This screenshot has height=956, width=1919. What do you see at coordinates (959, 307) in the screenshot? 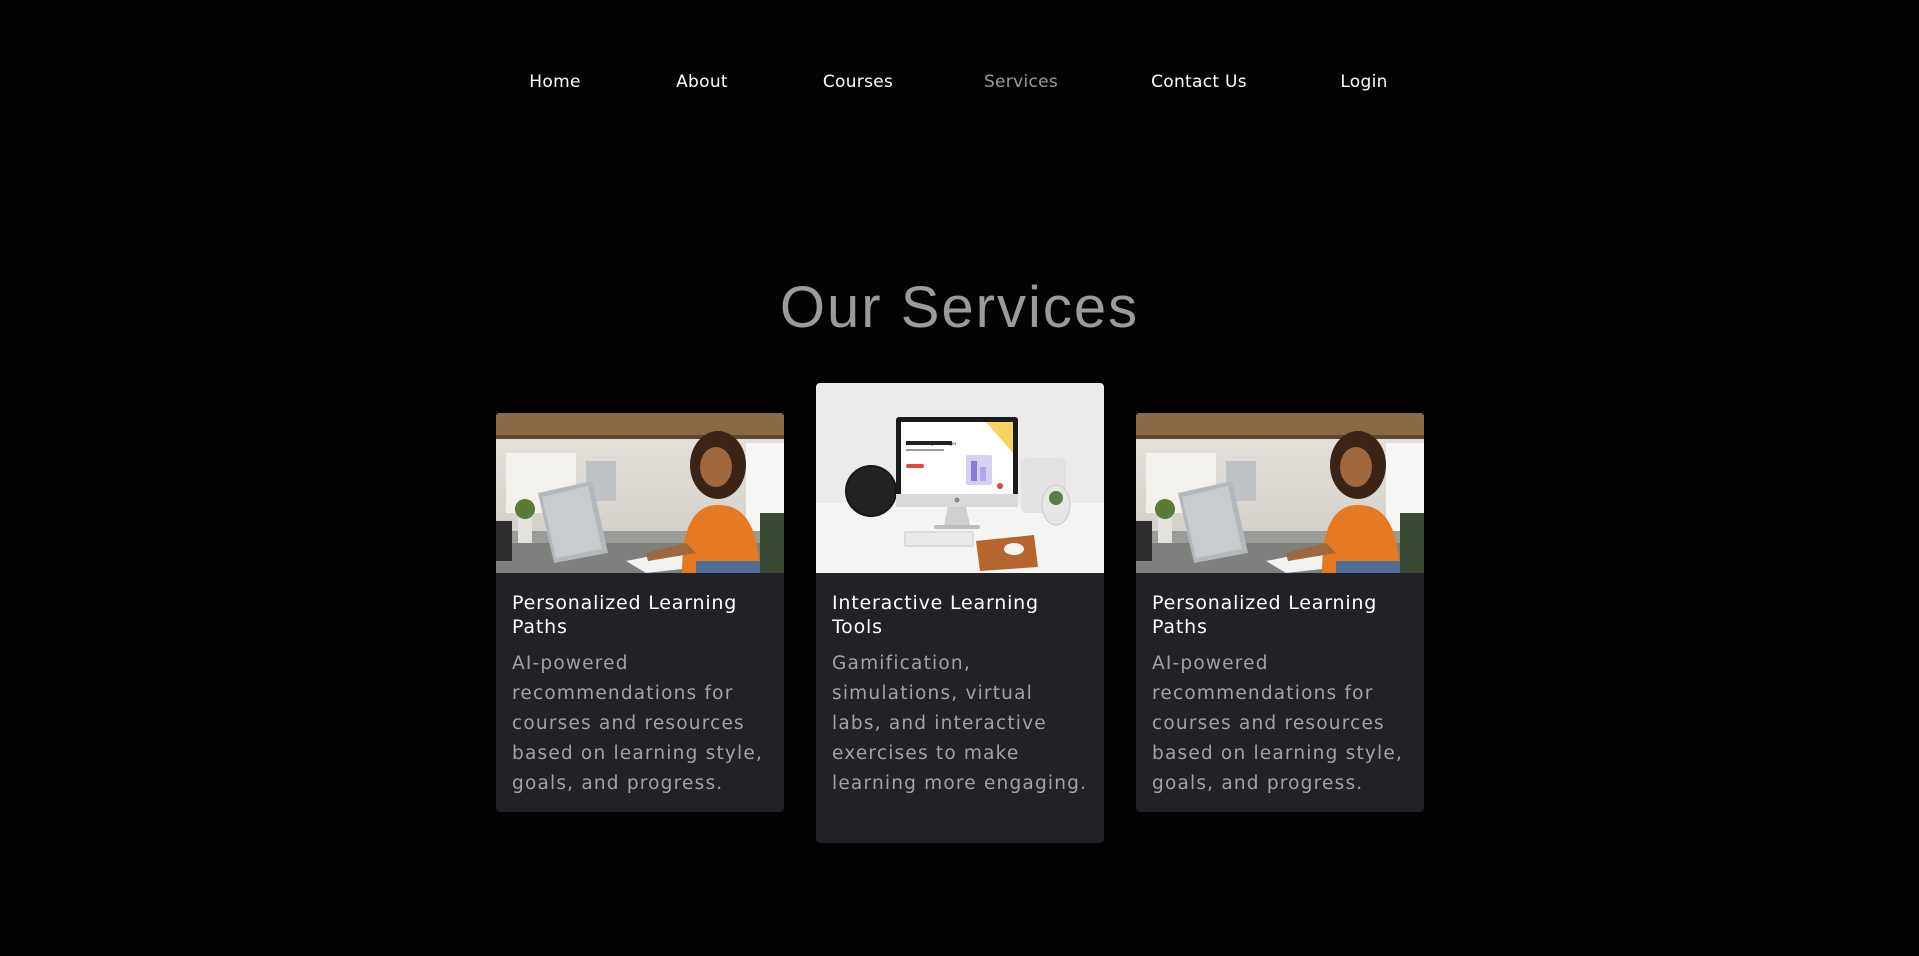
I see `services-heading: Our Services` at bounding box center [959, 307].